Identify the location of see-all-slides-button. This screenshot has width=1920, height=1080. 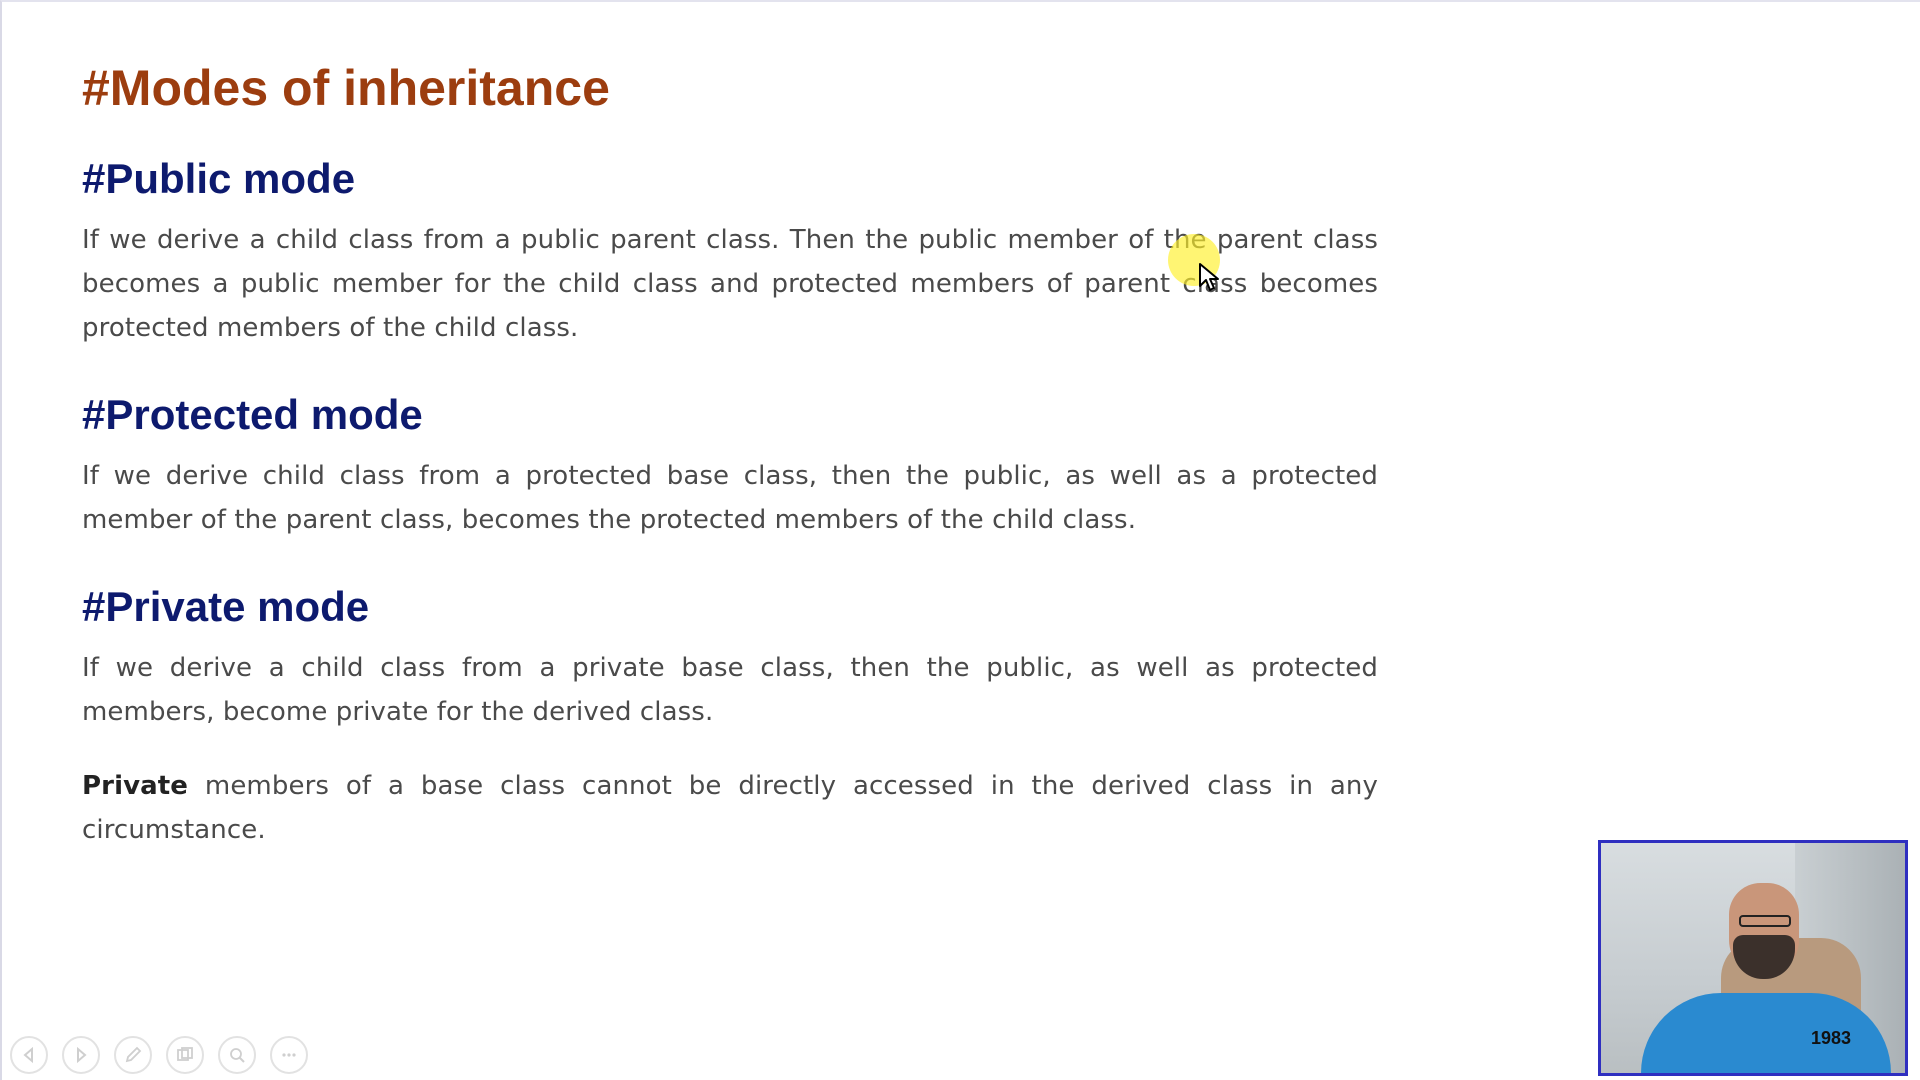
(185, 1055).